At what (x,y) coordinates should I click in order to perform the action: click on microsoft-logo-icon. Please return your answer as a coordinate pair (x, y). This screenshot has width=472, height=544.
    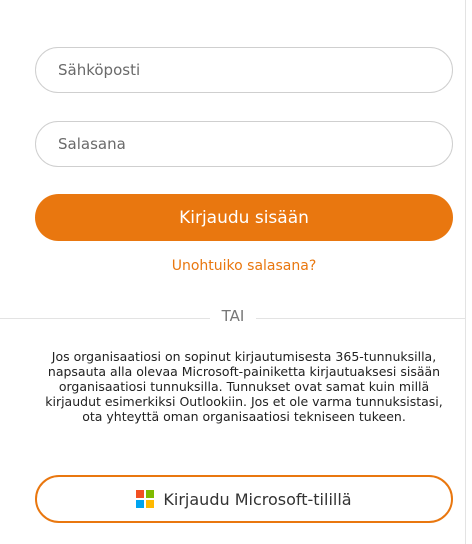
    Looking at the image, I should click on (145, 499).